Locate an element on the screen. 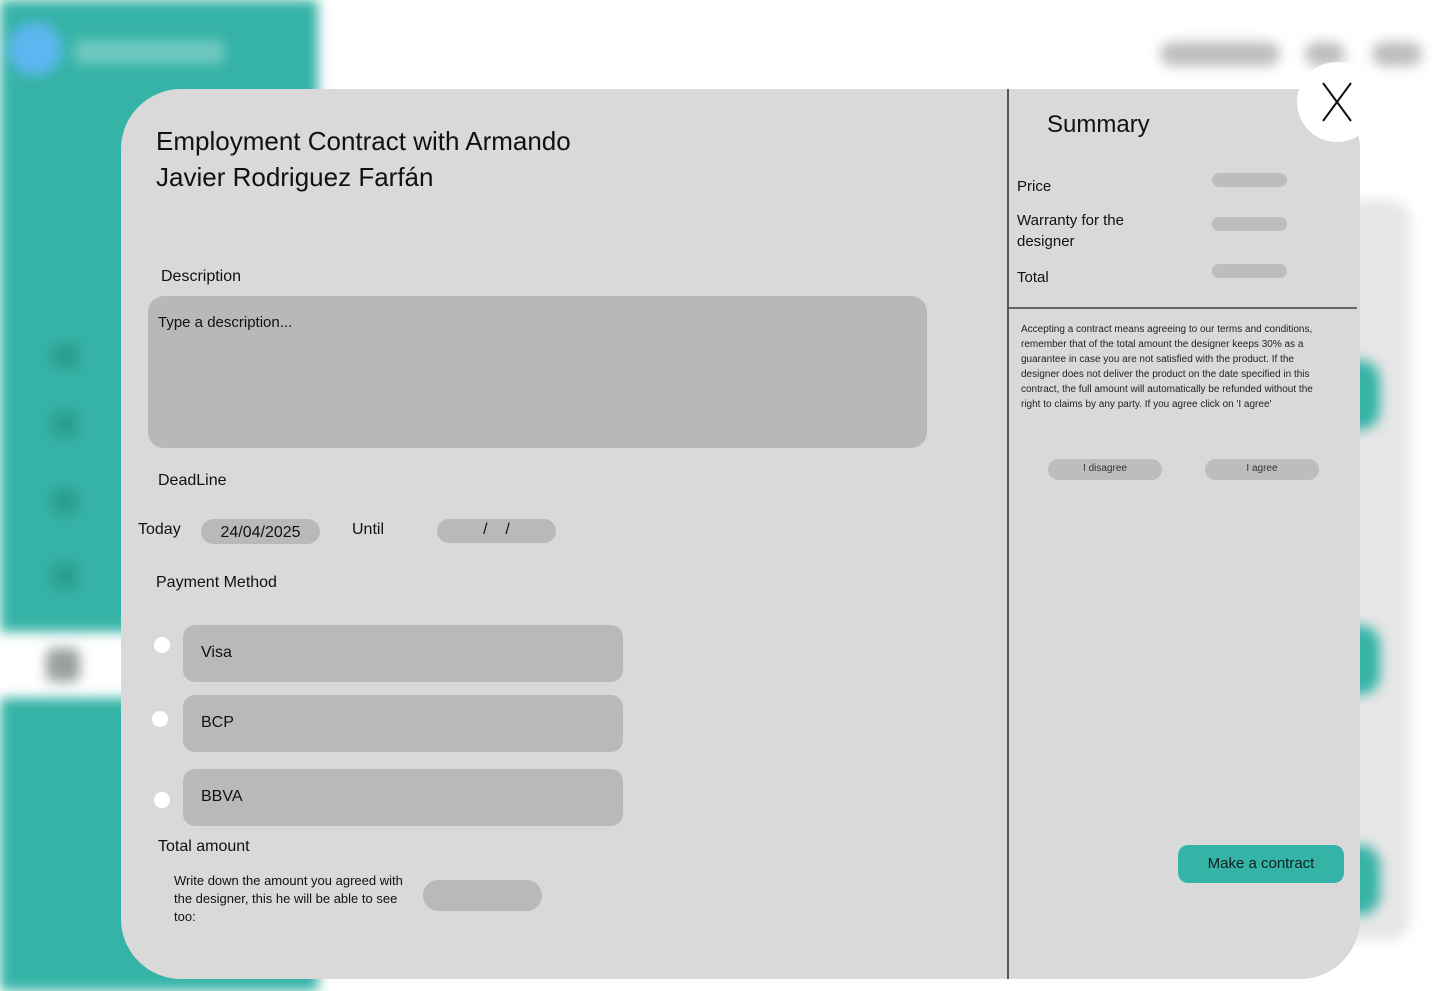 Image resolution: width=1440 pixels, height=991 pixels. close-button is located at coordinates (1337, 102).